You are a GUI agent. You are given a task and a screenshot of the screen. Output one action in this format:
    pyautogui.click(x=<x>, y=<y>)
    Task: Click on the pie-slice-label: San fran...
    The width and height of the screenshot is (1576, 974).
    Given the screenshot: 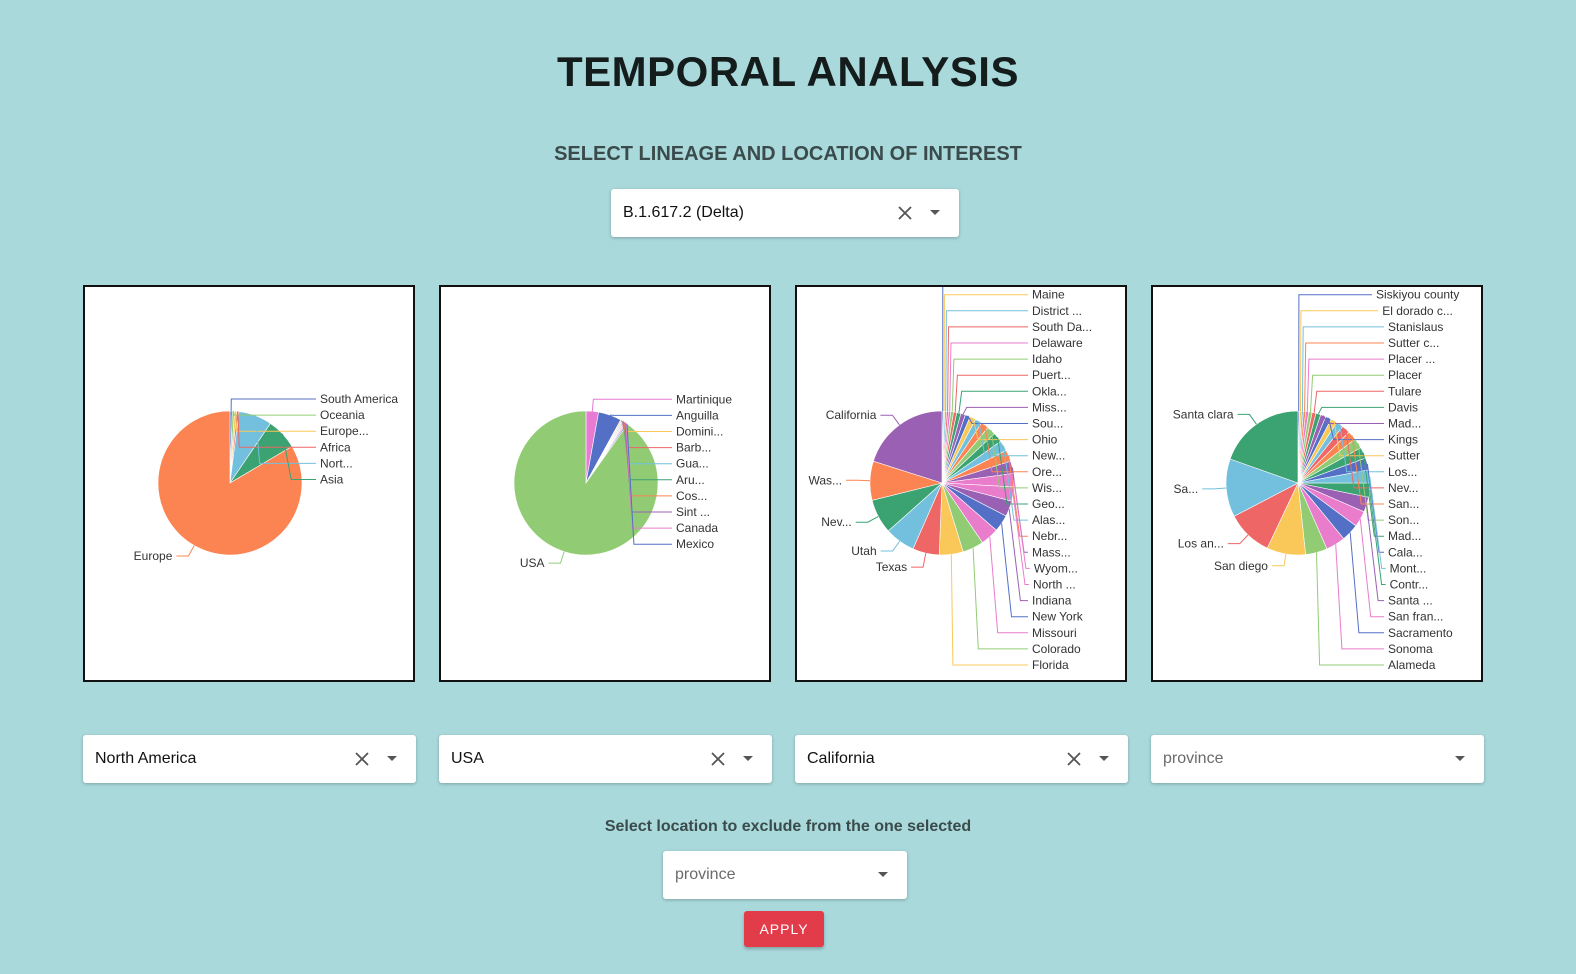 What is the action you would take?
    pyautogui.click(x=1415, y=617)
    